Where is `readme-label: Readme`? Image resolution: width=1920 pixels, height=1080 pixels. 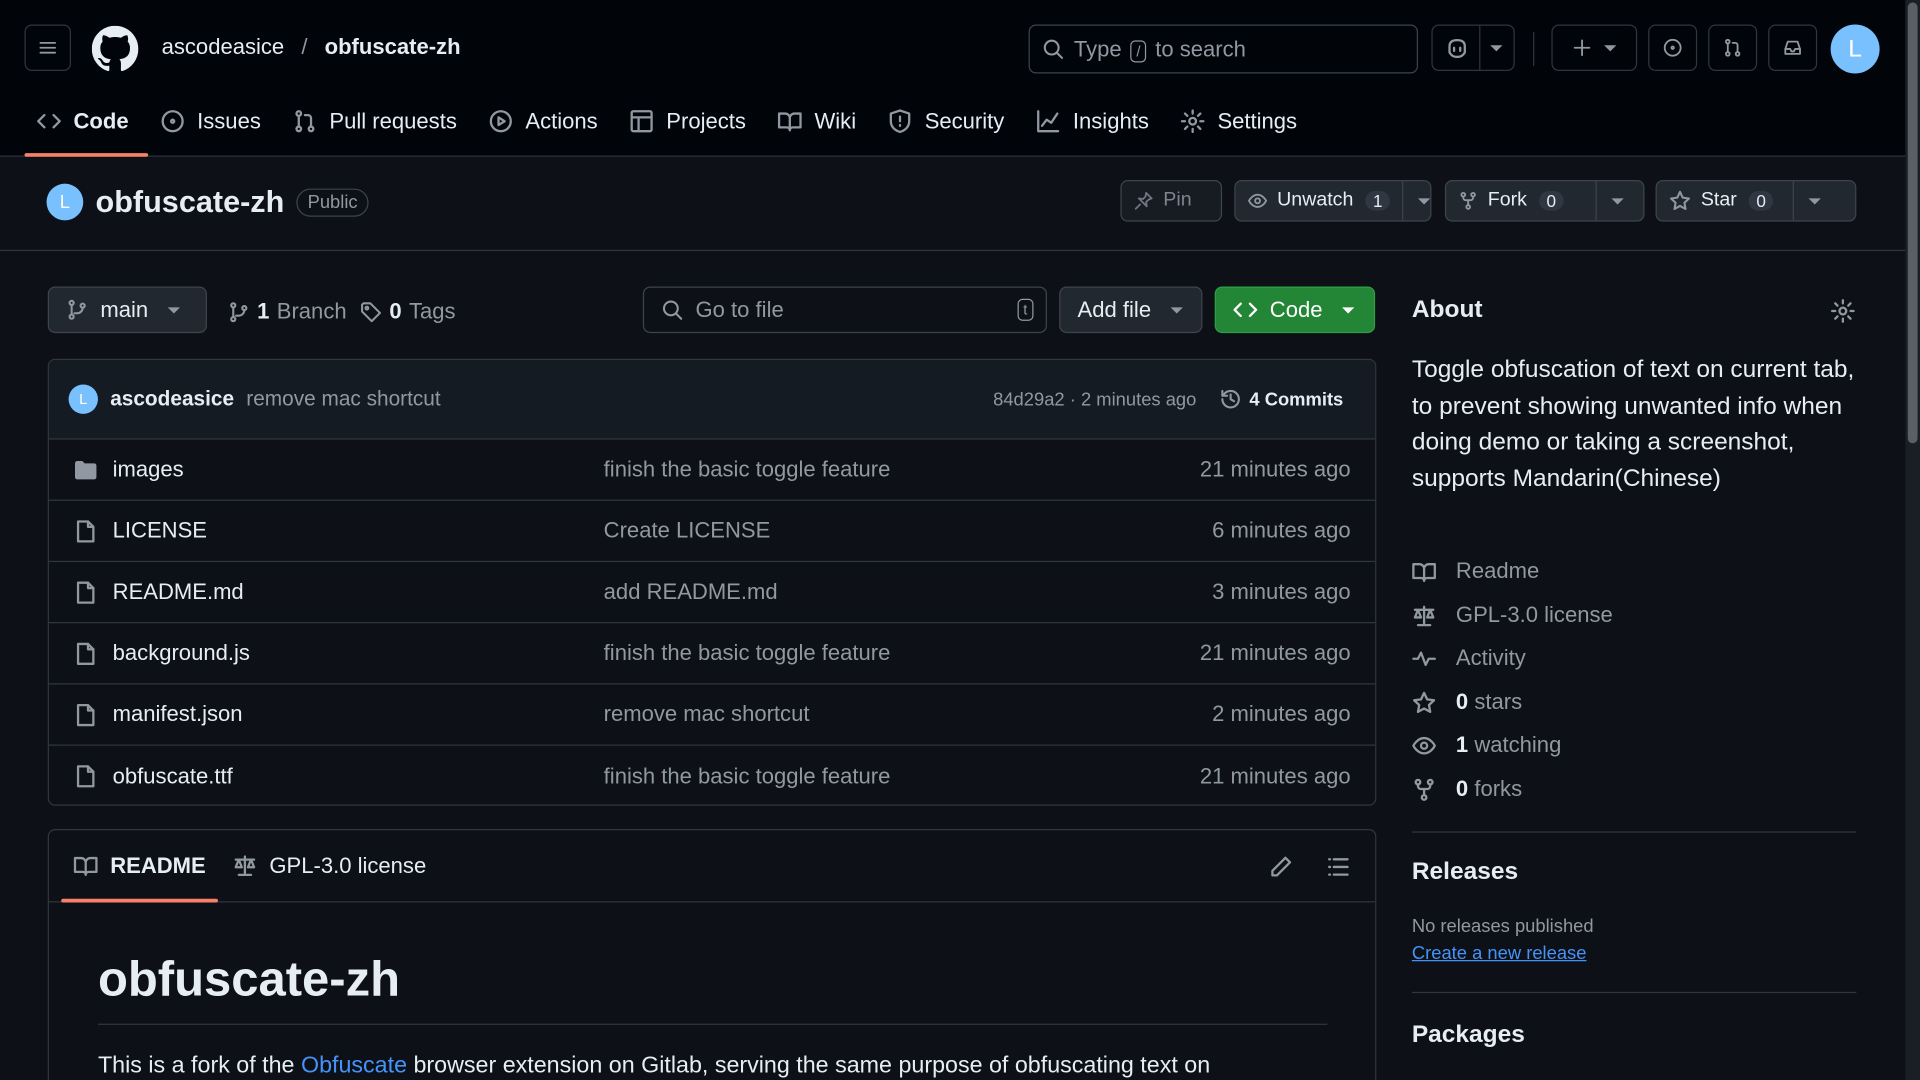 readme-label: Readme is located at coordinates (1497, 570).